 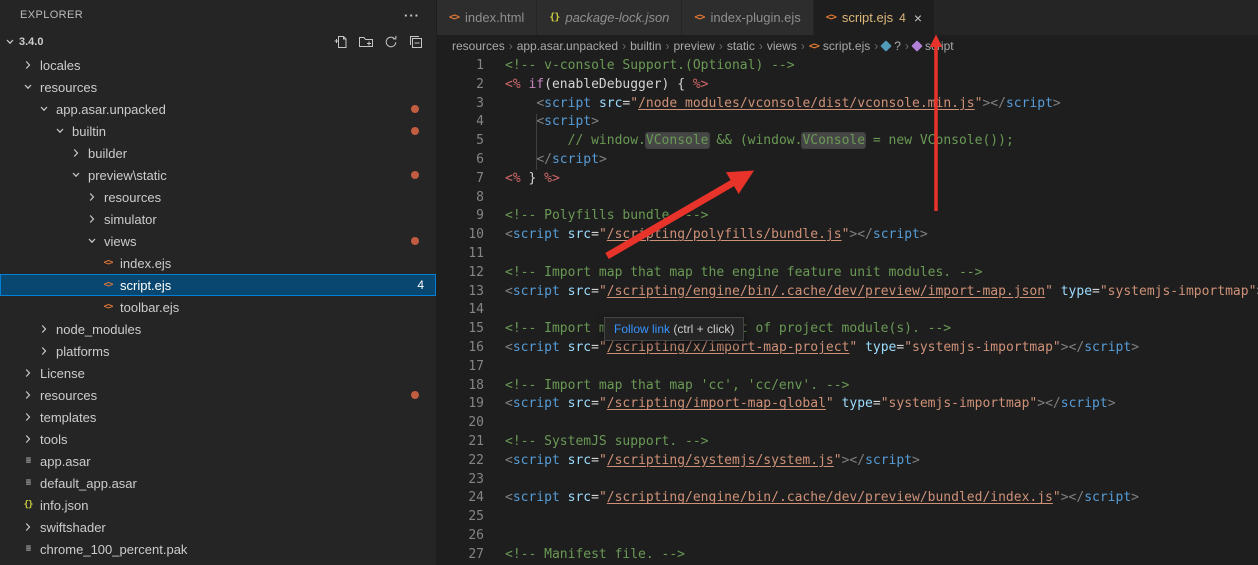 What do you see at coordinates (218, 549) in the screenshot?
I see `tree-item: ≡ chrome_100_percent.pak` at bounding box center [218, 549].